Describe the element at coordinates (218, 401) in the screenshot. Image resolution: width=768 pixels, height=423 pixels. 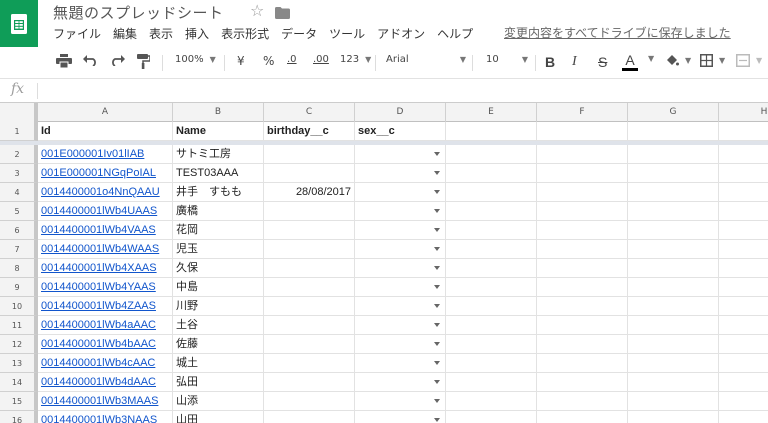
I see `cell-name: 山添` at that location.